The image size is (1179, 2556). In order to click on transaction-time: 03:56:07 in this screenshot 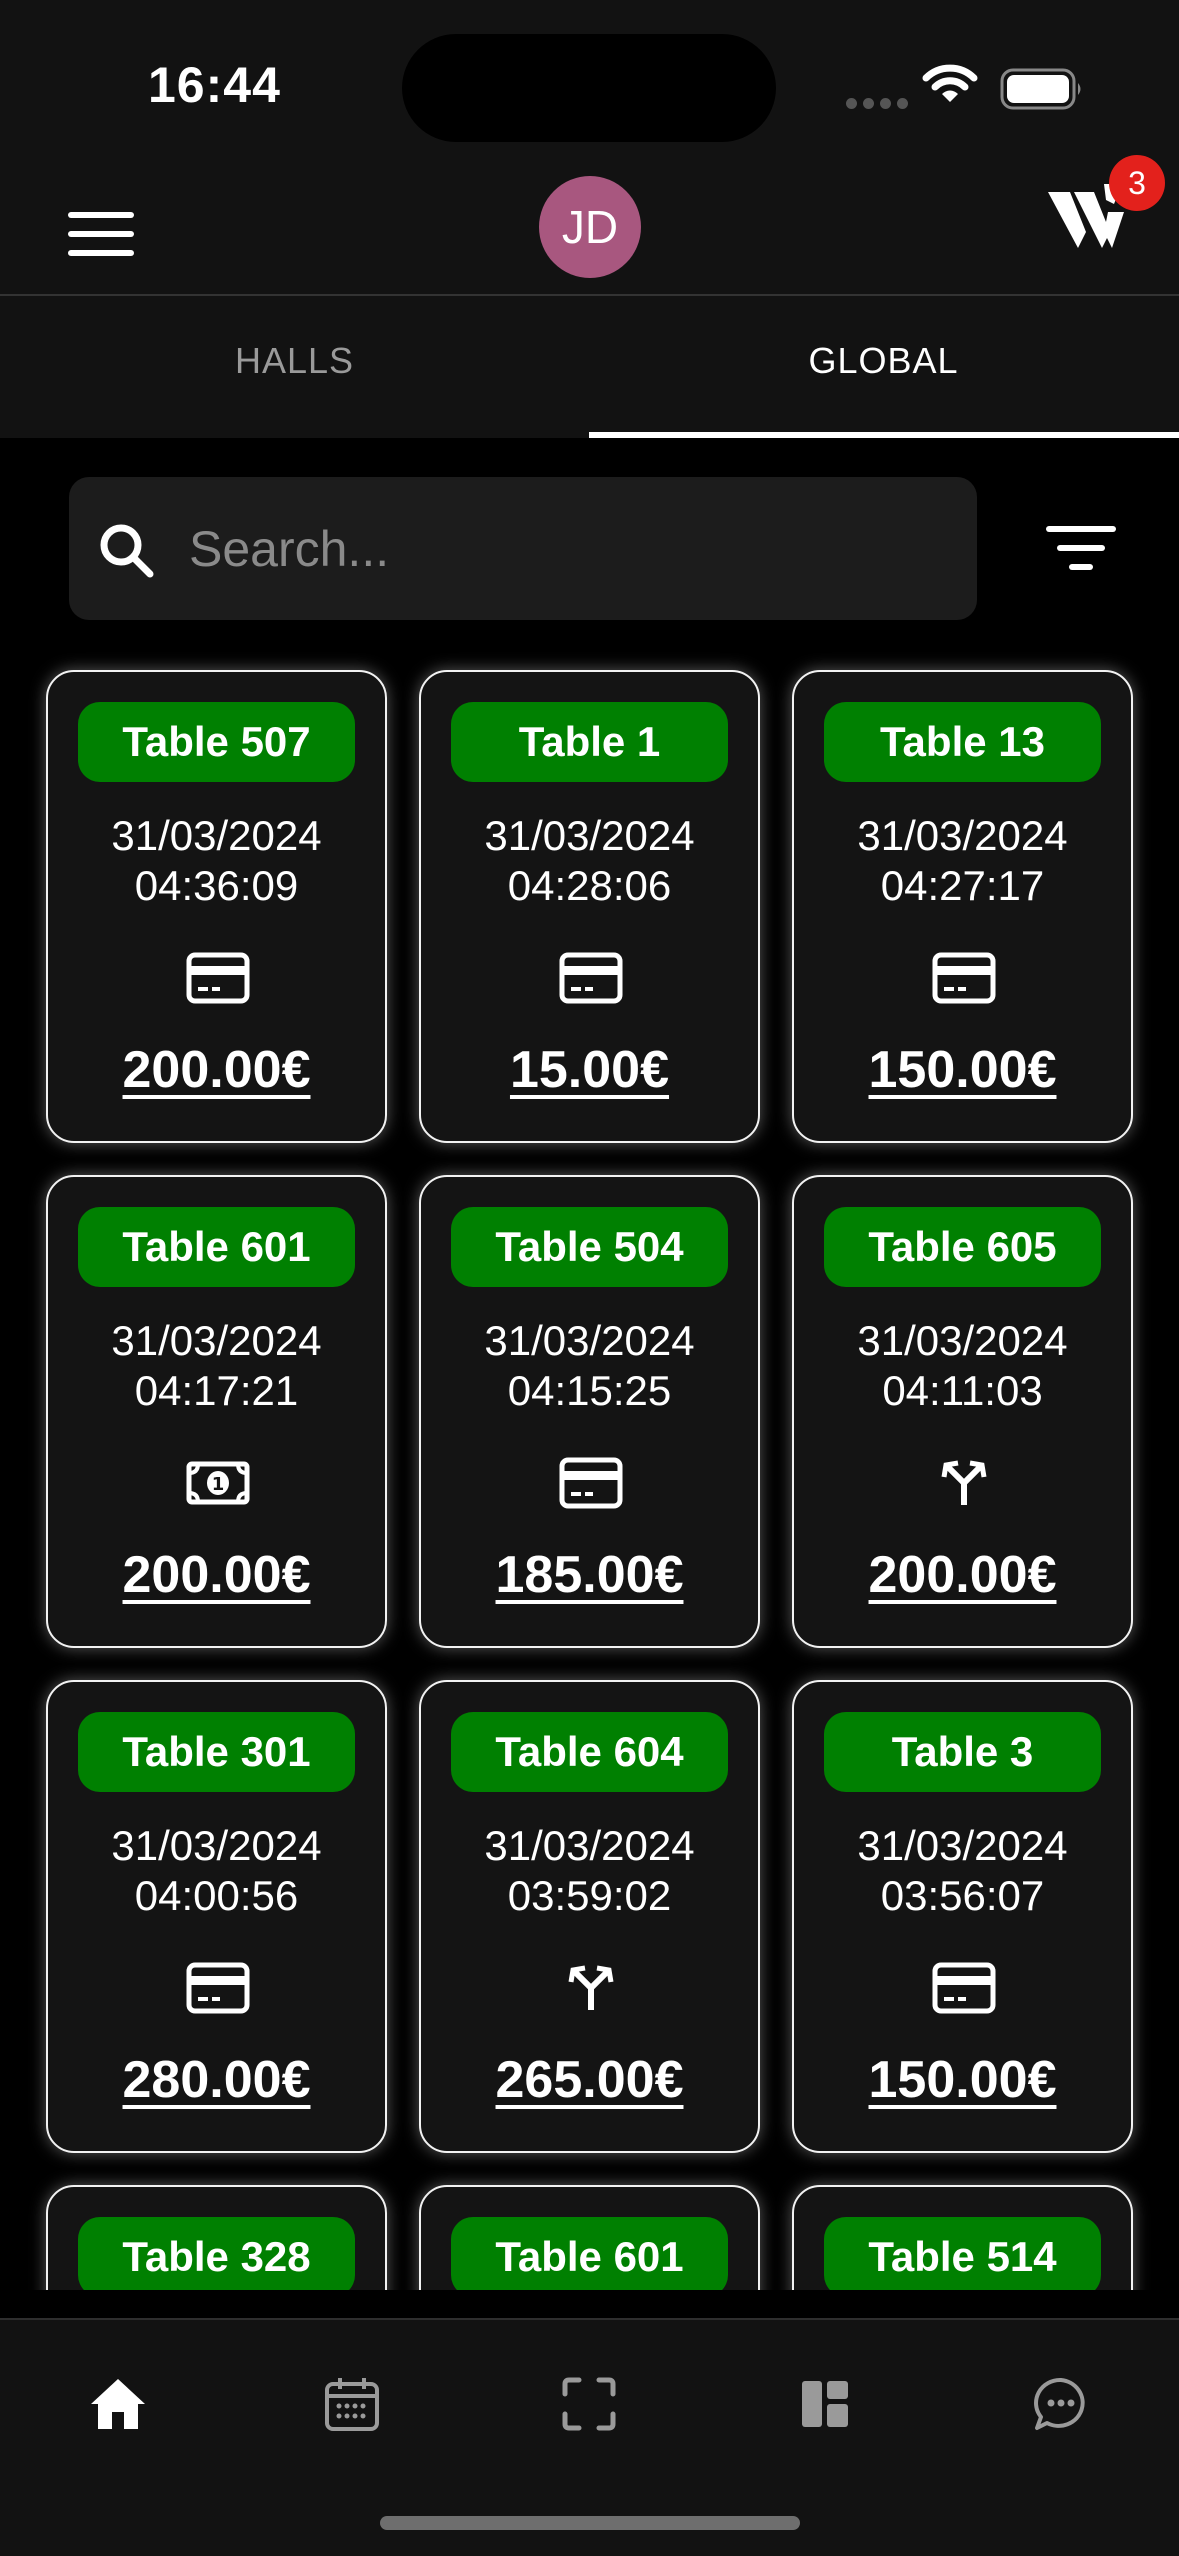, I will do `click(962, 1895)`.